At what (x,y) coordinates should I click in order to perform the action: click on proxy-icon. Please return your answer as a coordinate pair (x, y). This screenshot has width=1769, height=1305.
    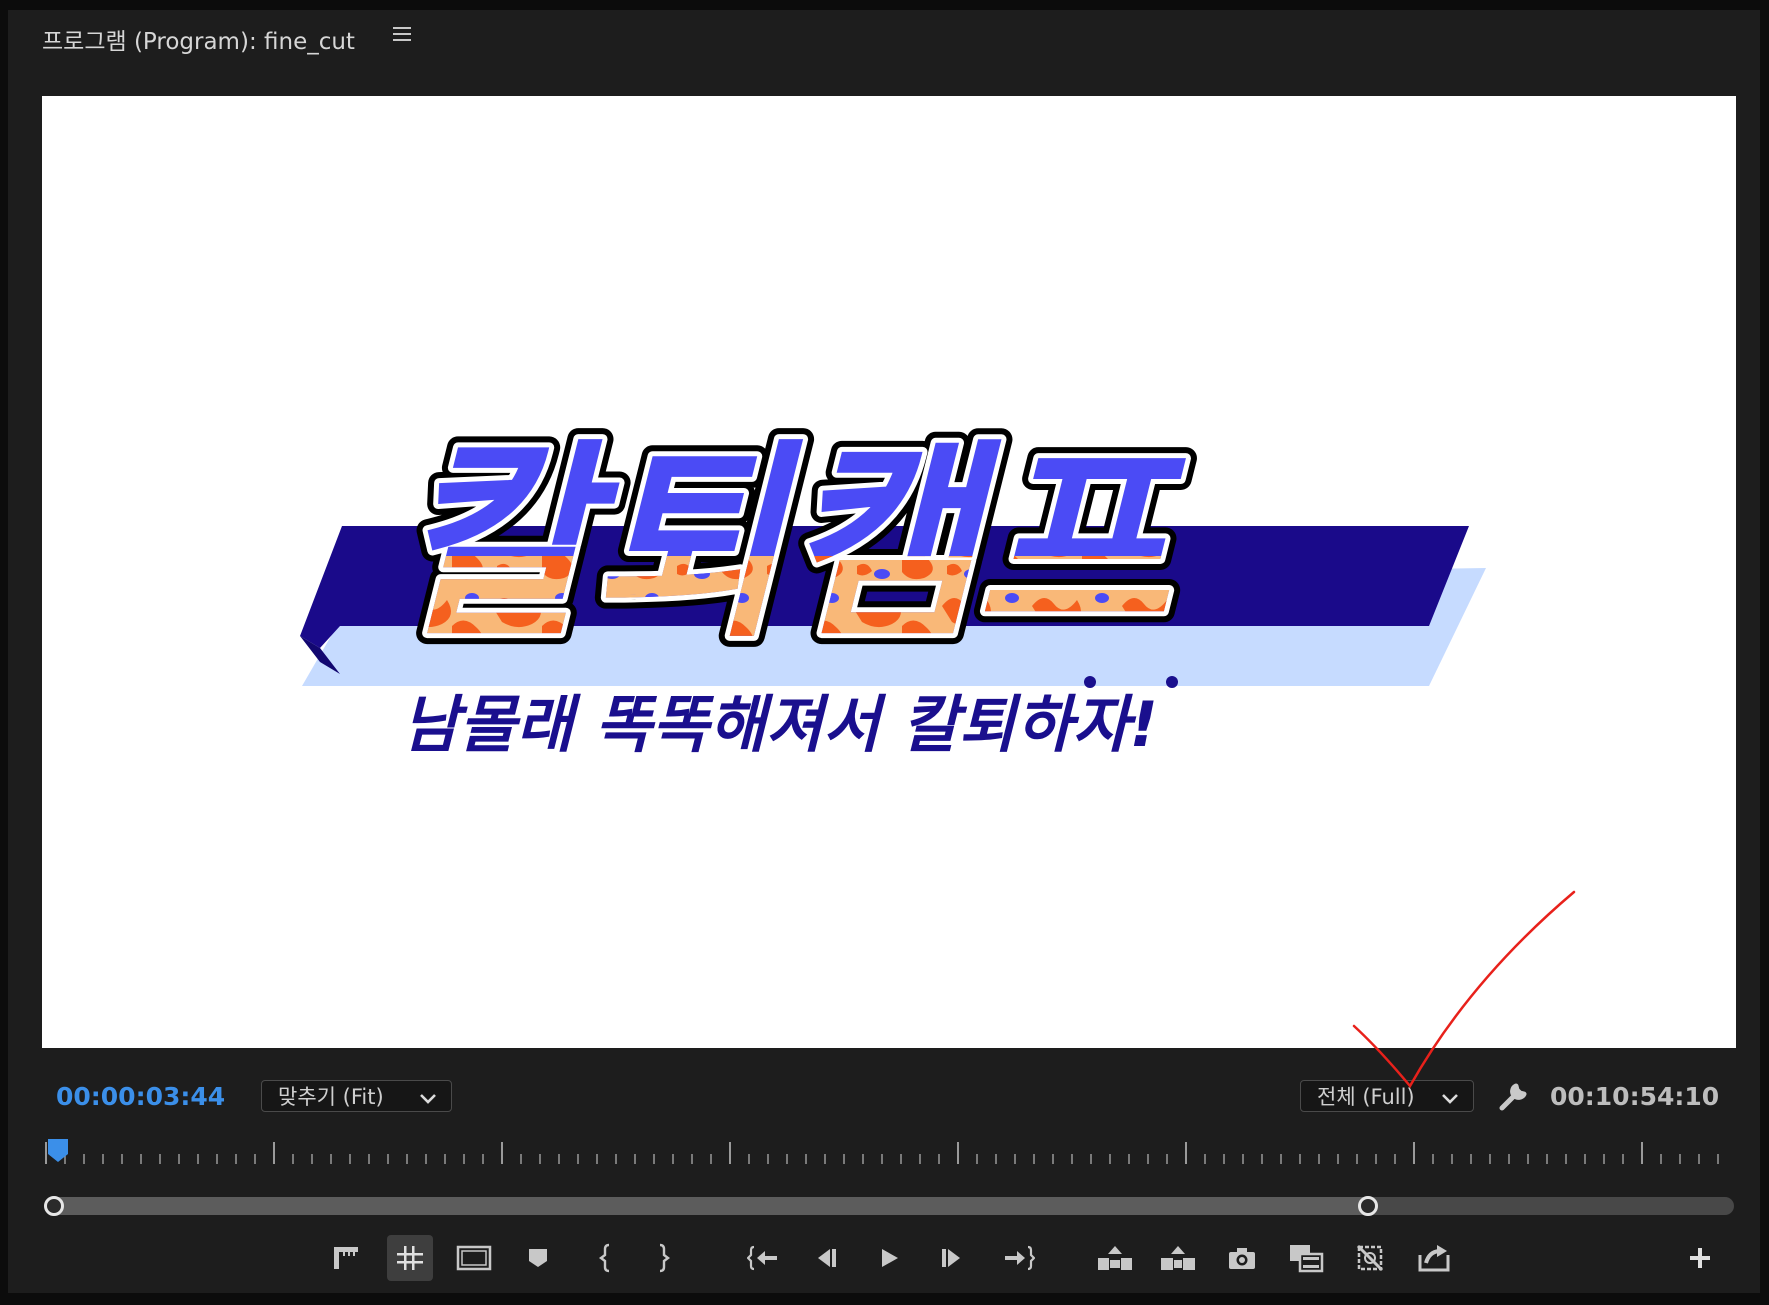
    Looking at the image, I should click on (1370, 1258).